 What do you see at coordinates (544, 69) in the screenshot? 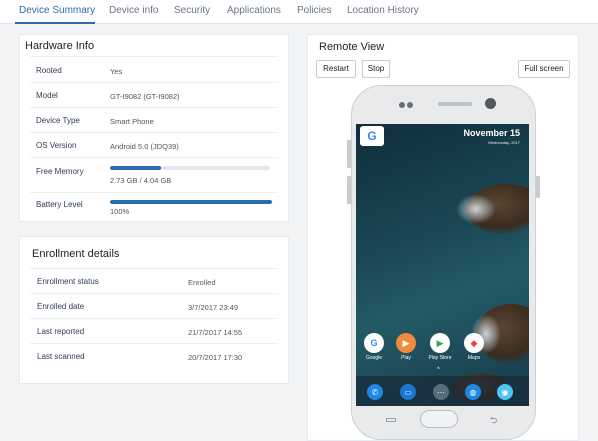
I see `full-screen-button: Full screen` at bounding box center [544, 69].